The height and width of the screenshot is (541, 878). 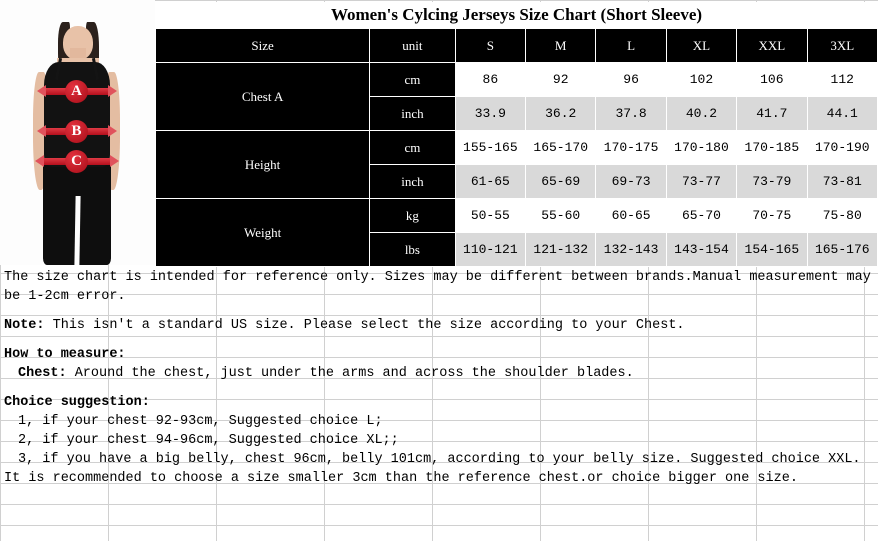 What do you see at coordinates (772, 181) in the screenshot?
I see `cell-height-inch-xxl: 73-79` at bounding box center [772, 181].